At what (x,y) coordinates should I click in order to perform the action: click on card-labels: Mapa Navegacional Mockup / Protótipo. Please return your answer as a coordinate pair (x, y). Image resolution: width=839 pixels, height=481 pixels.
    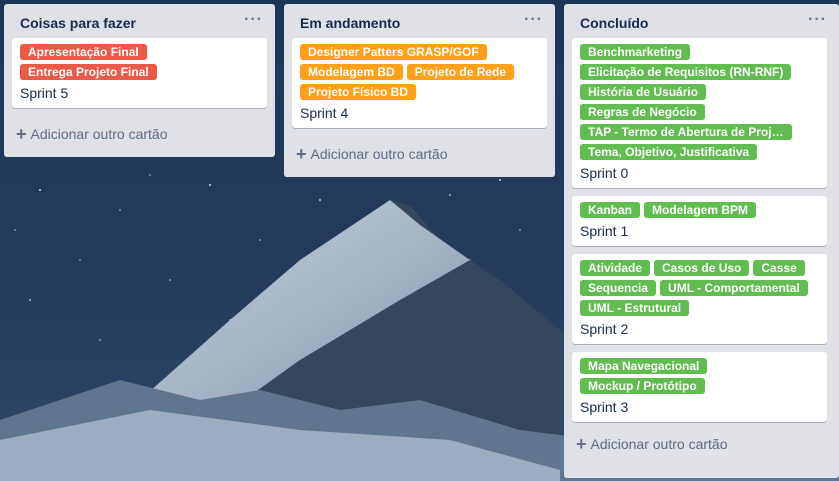
    Looking at the image, I should click on (699, 378).